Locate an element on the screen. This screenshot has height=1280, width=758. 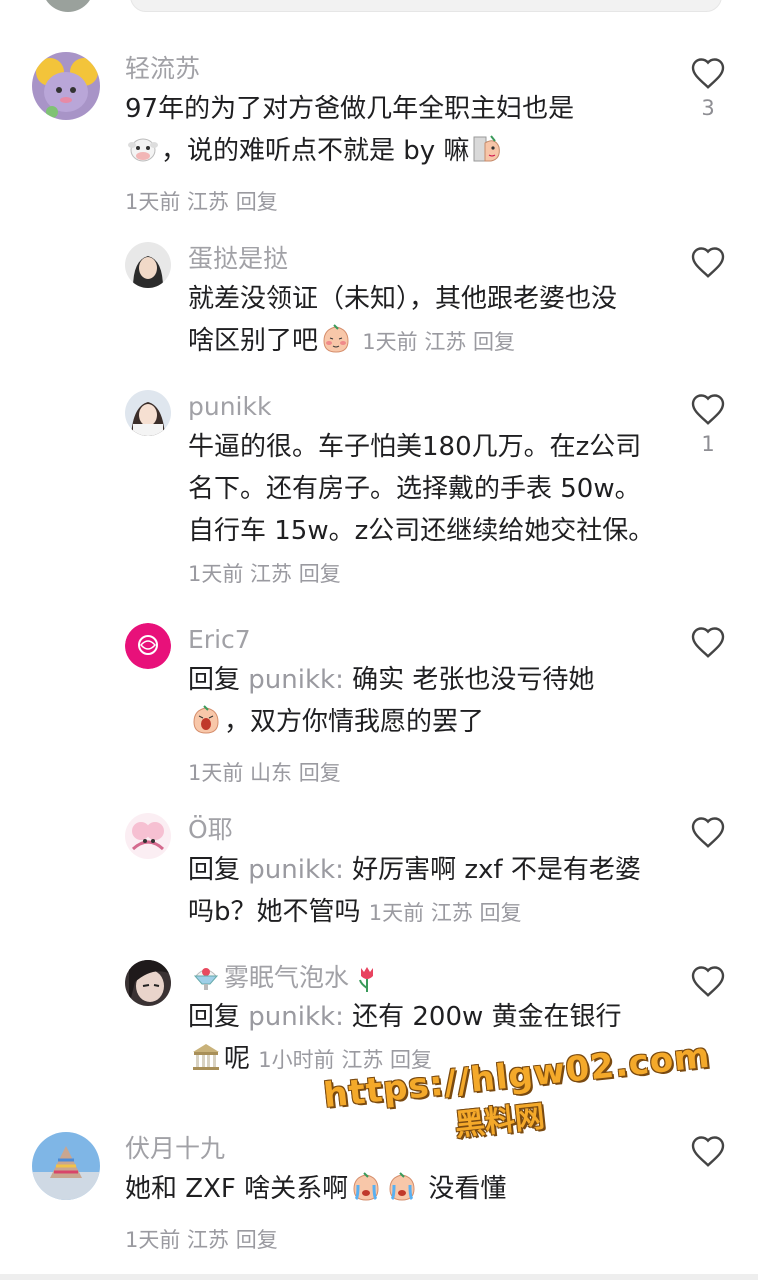
like-button: 3 is located at coordinates (708, 88).